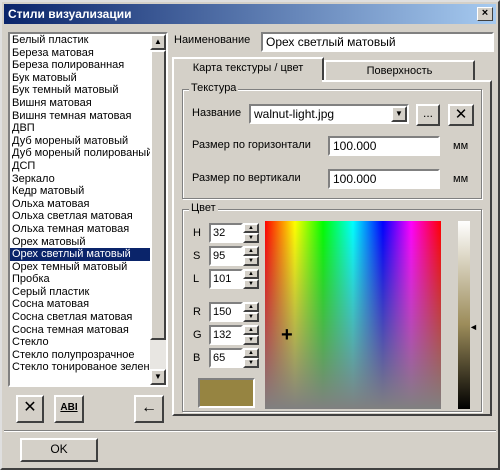 The width and height of the screenshot is (500, 470). What do you see at coordinates (250, 14) in the screenshot?
I see `title-bar: Стили визуализации ×` at bounding box center [250, 14].